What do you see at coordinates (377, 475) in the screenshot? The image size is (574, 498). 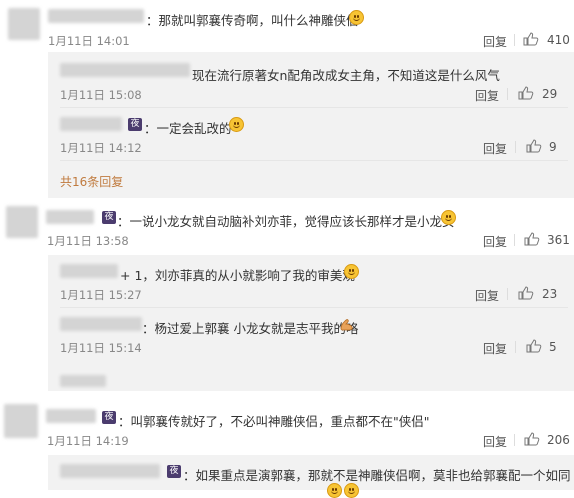 I see `reply-text: ：如果重点是演郭襄，那就不是神雕侠侣啊，莫非也给郭襄配一个如同` at bounding box center [377, 475].